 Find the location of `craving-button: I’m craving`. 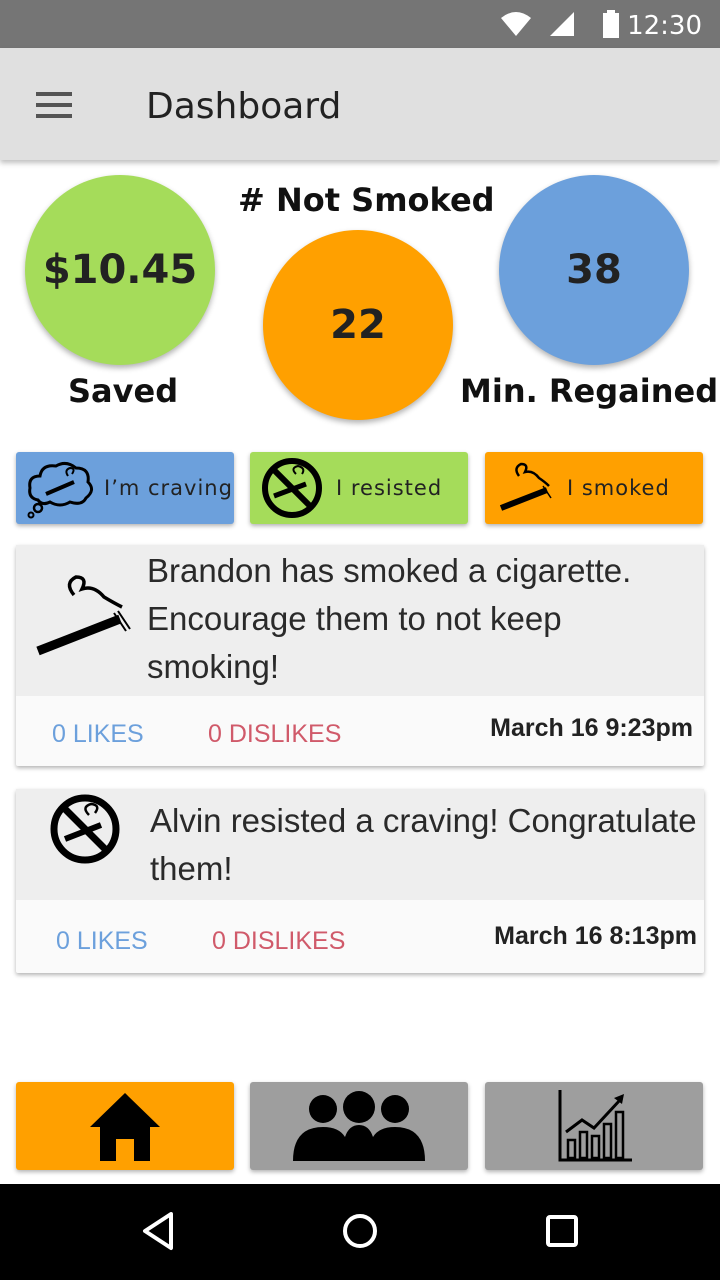

craving-button: I’m craving is located at coordinates (125, 488).